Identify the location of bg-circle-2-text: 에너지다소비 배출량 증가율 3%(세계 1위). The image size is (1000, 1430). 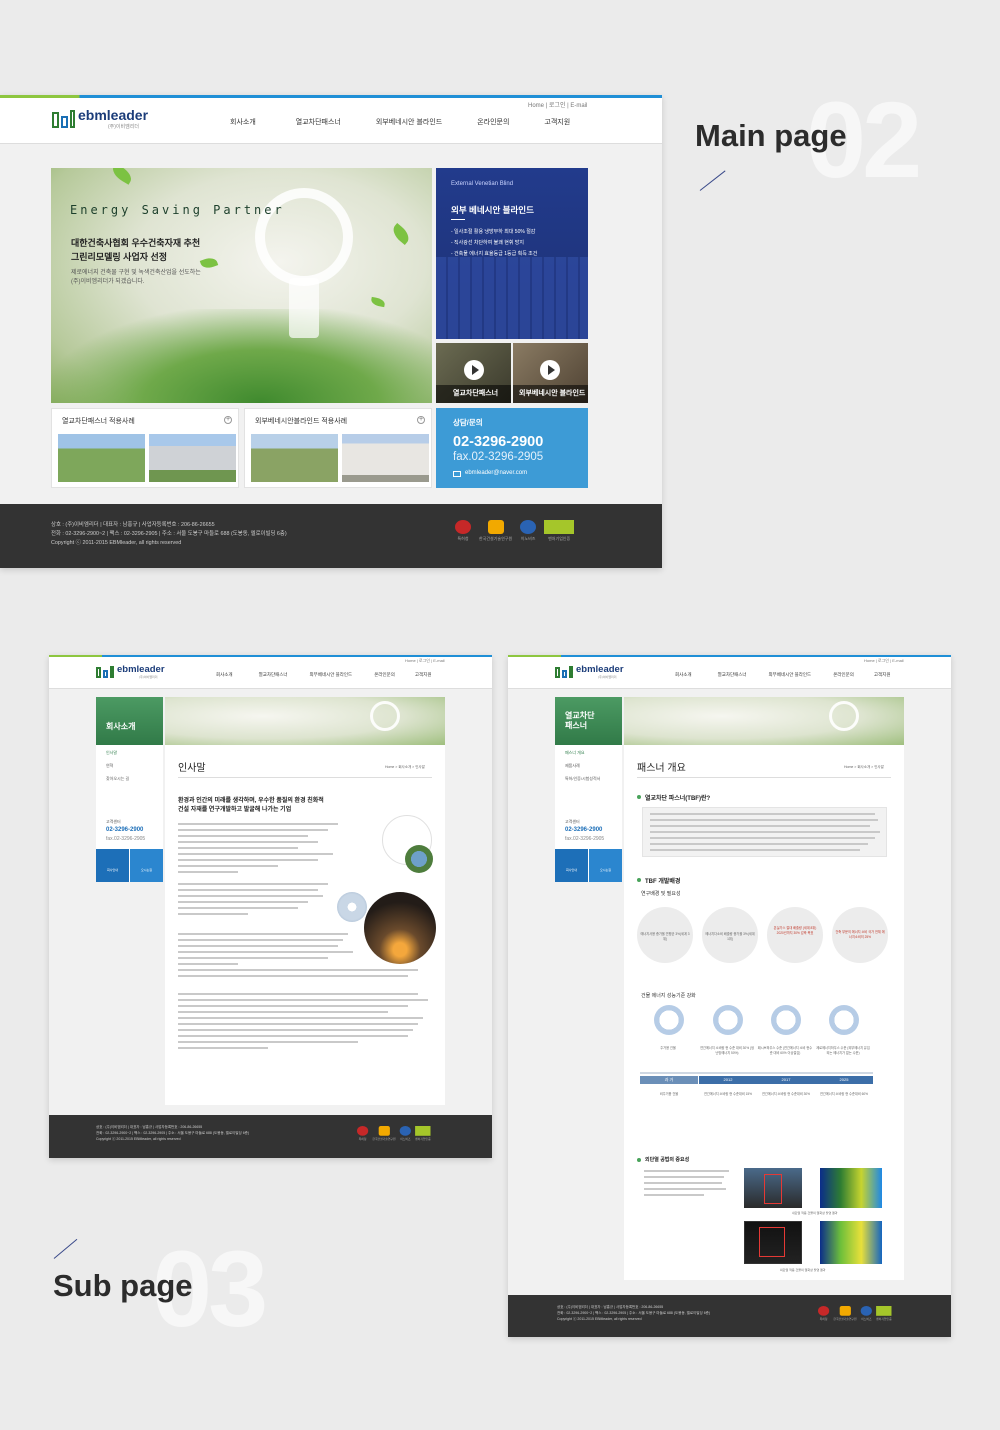
(730, 936).